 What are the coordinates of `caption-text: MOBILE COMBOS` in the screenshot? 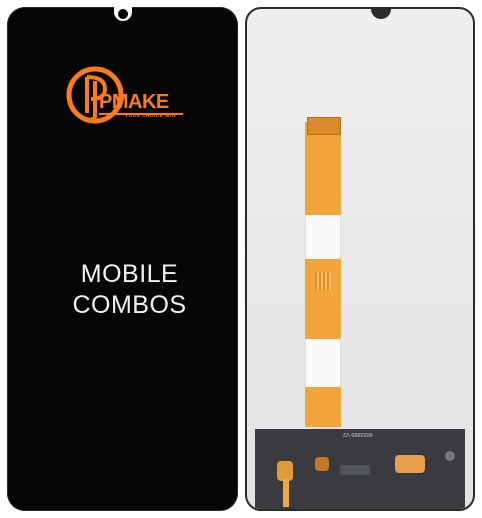 It's located at (129, 290).